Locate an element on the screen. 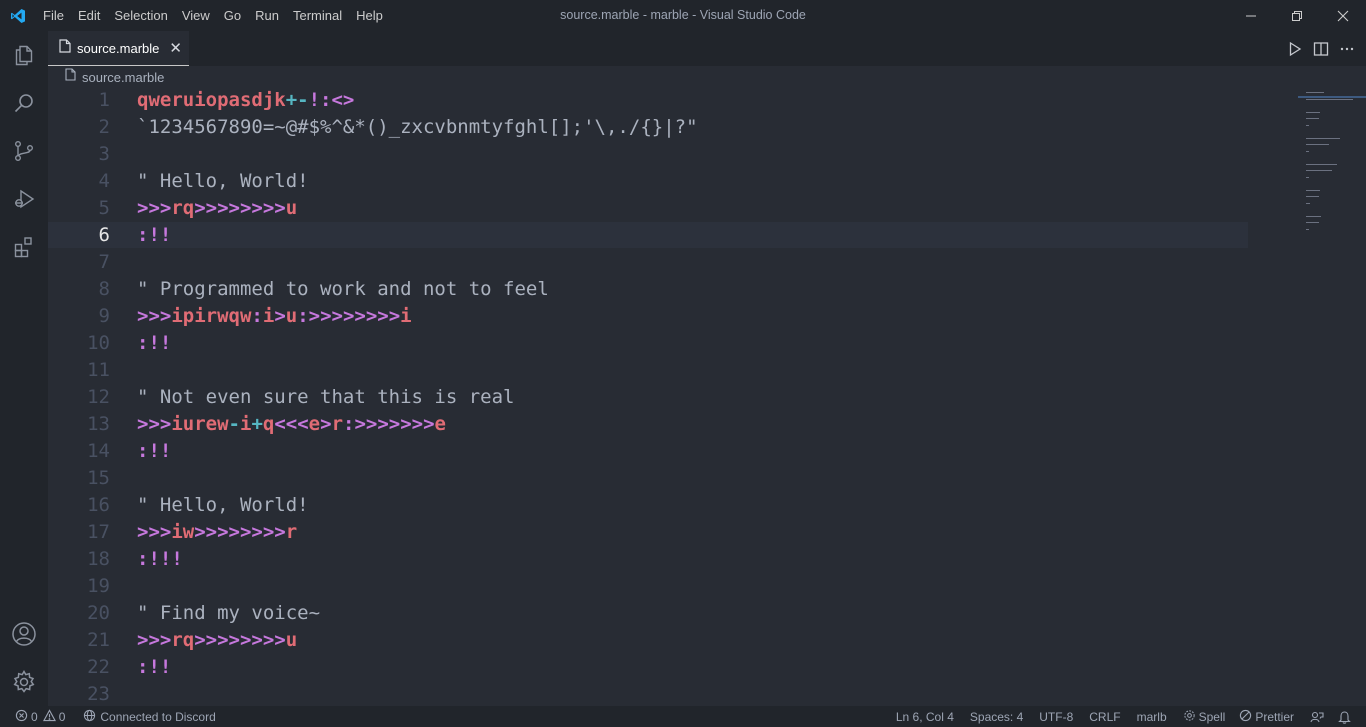 The image size is (1366, 727). token: iw is located at coordinates (183, 532).